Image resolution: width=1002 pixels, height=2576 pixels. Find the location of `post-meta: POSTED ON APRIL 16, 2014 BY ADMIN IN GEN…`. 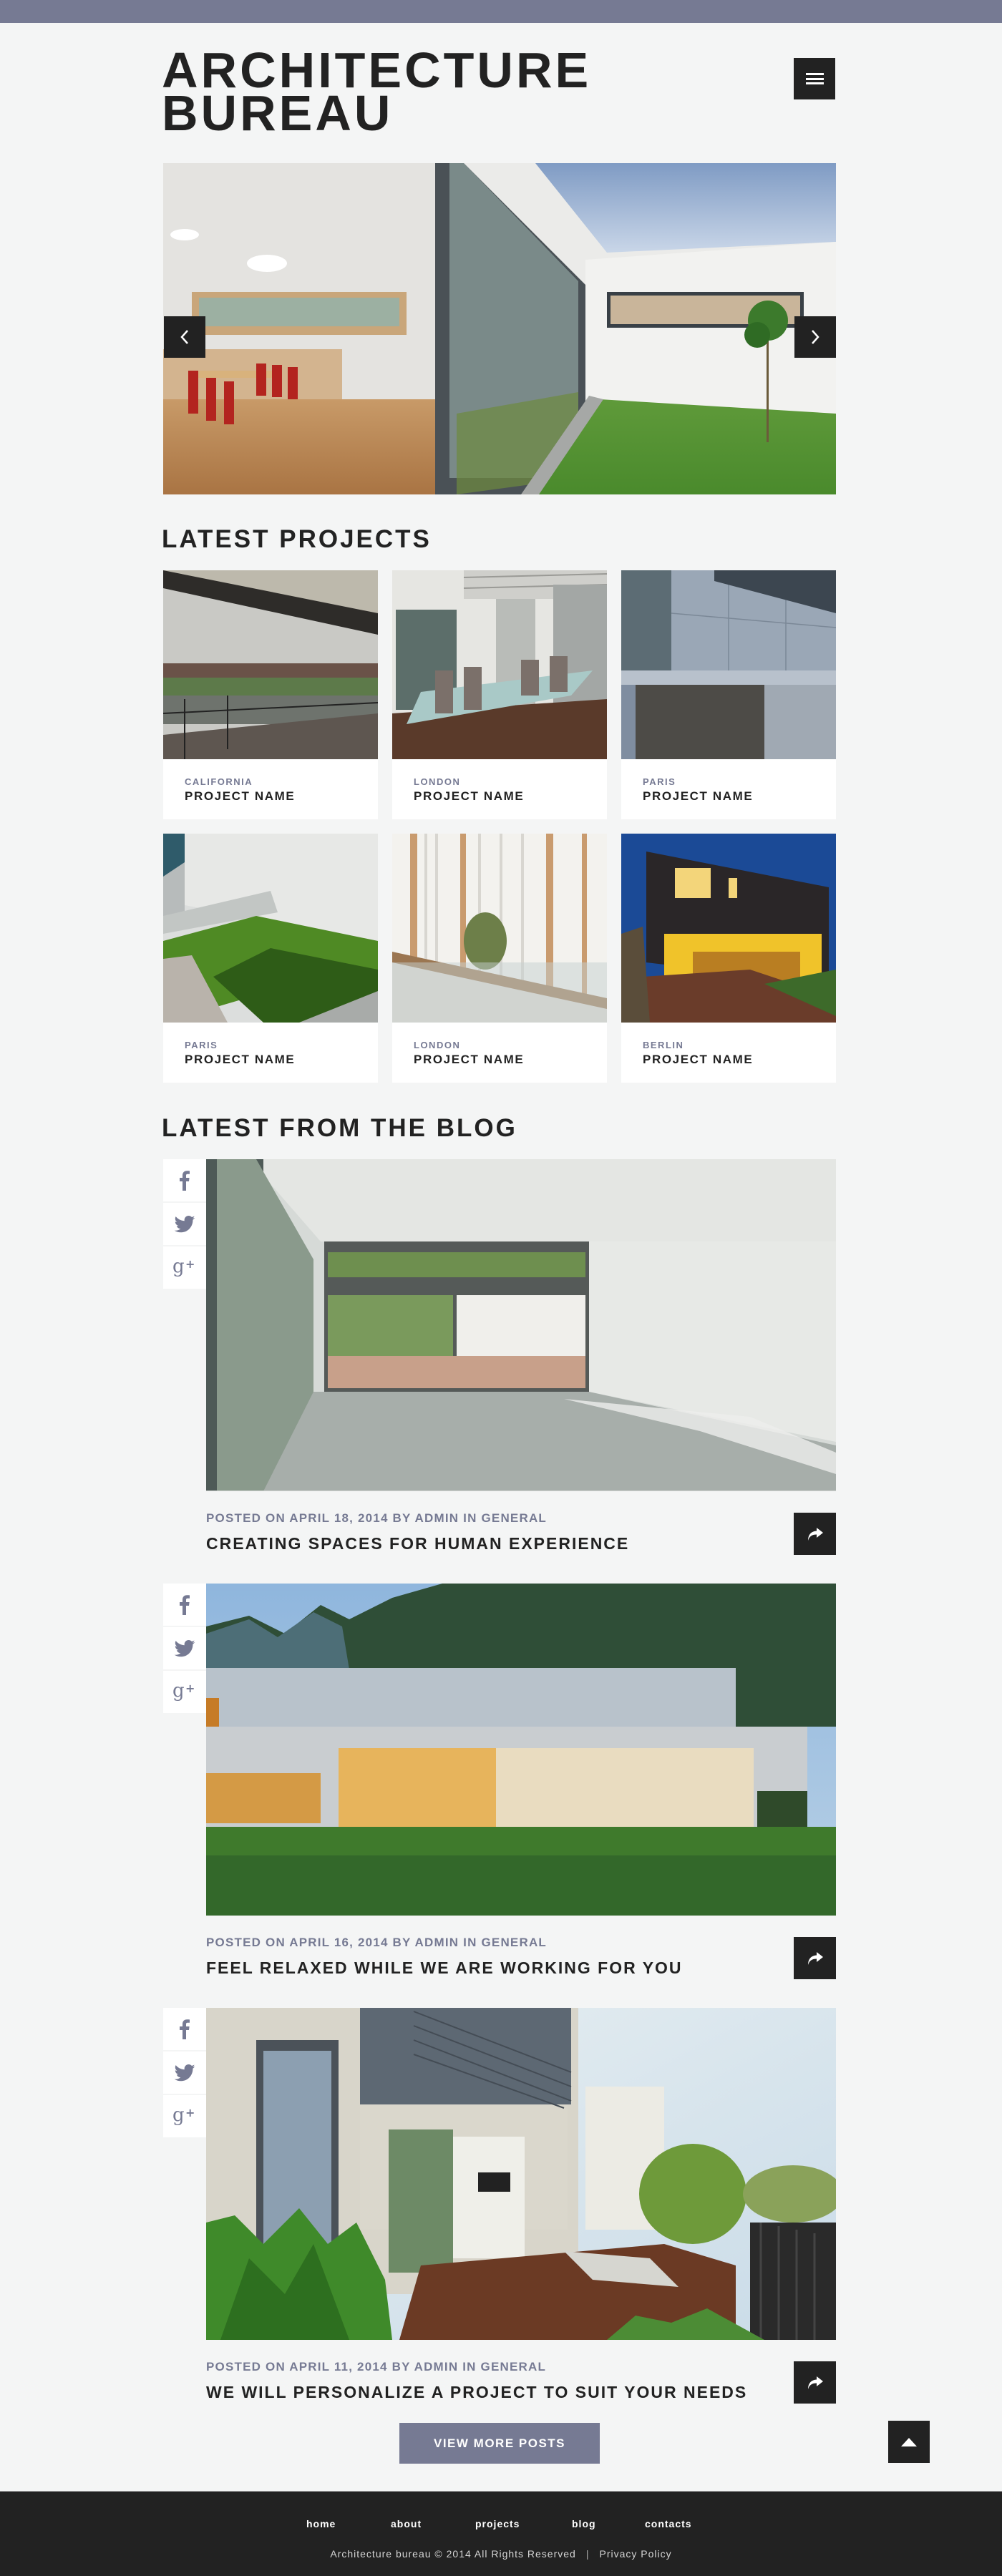

post-meta: POSTED ON APRIL 16, 2014 BY ADMIN IN GEN… is located at coordinates (377, 1942).